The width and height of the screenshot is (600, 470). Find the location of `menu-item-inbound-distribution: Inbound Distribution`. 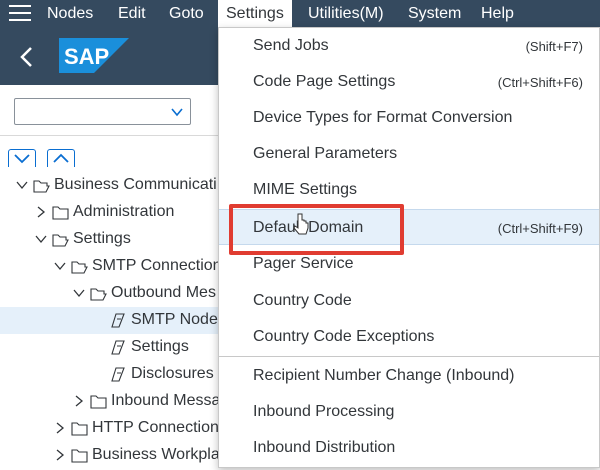

menu-item-inbound-distribution: Inbound Distribution is located at coordinates (409, 448).